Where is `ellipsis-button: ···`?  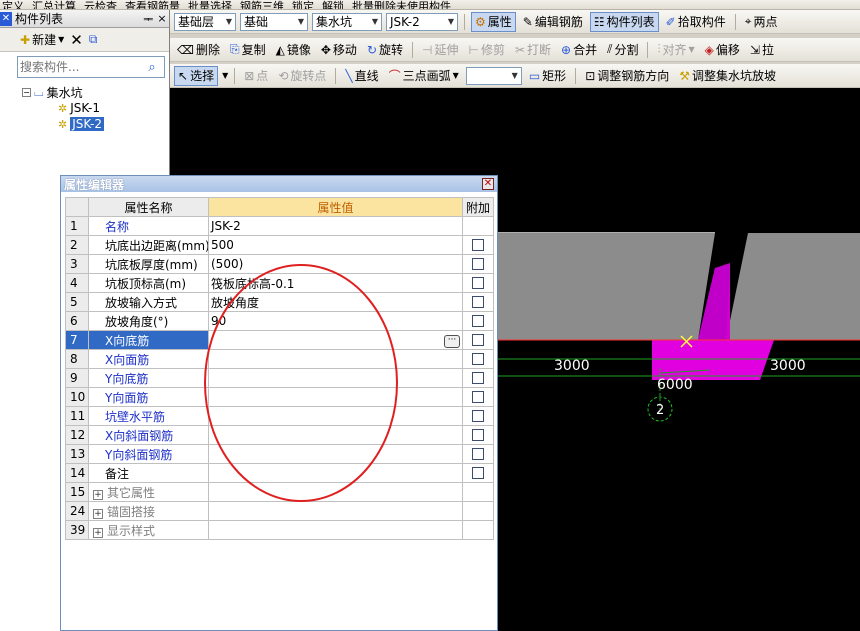 ellipsis-button: ··· is located at coordinates (452, 341).